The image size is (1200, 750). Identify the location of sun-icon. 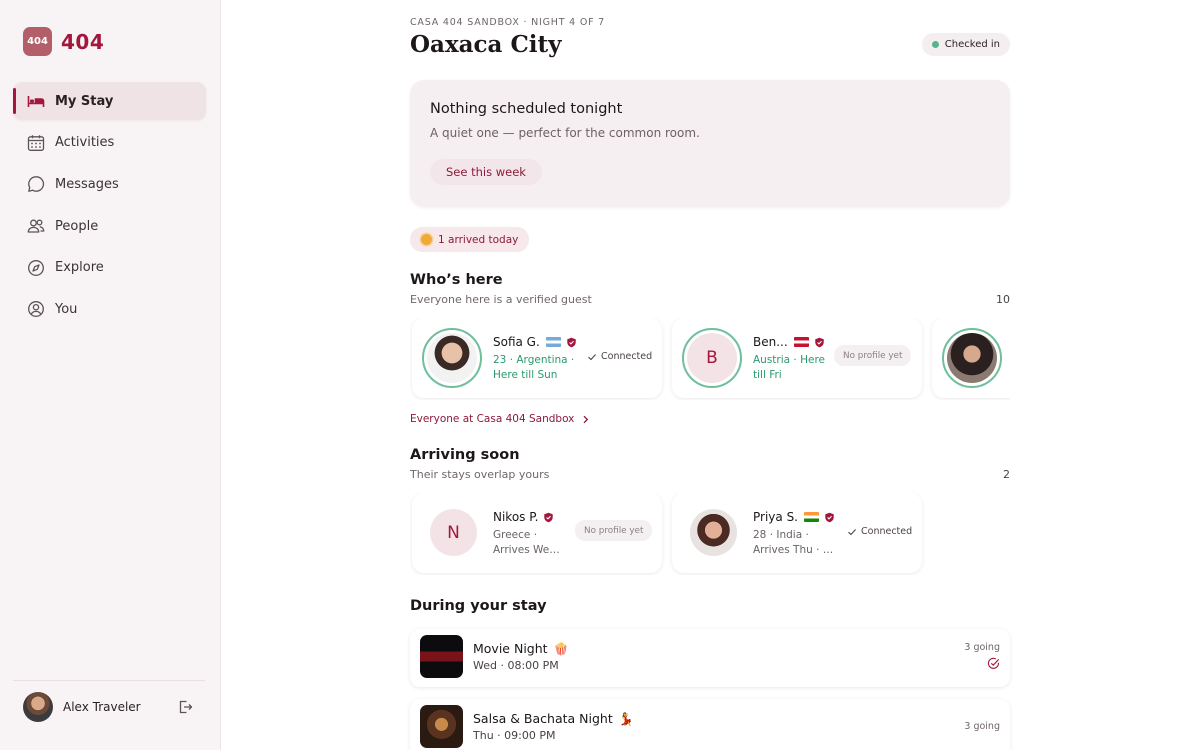
(426, 239).